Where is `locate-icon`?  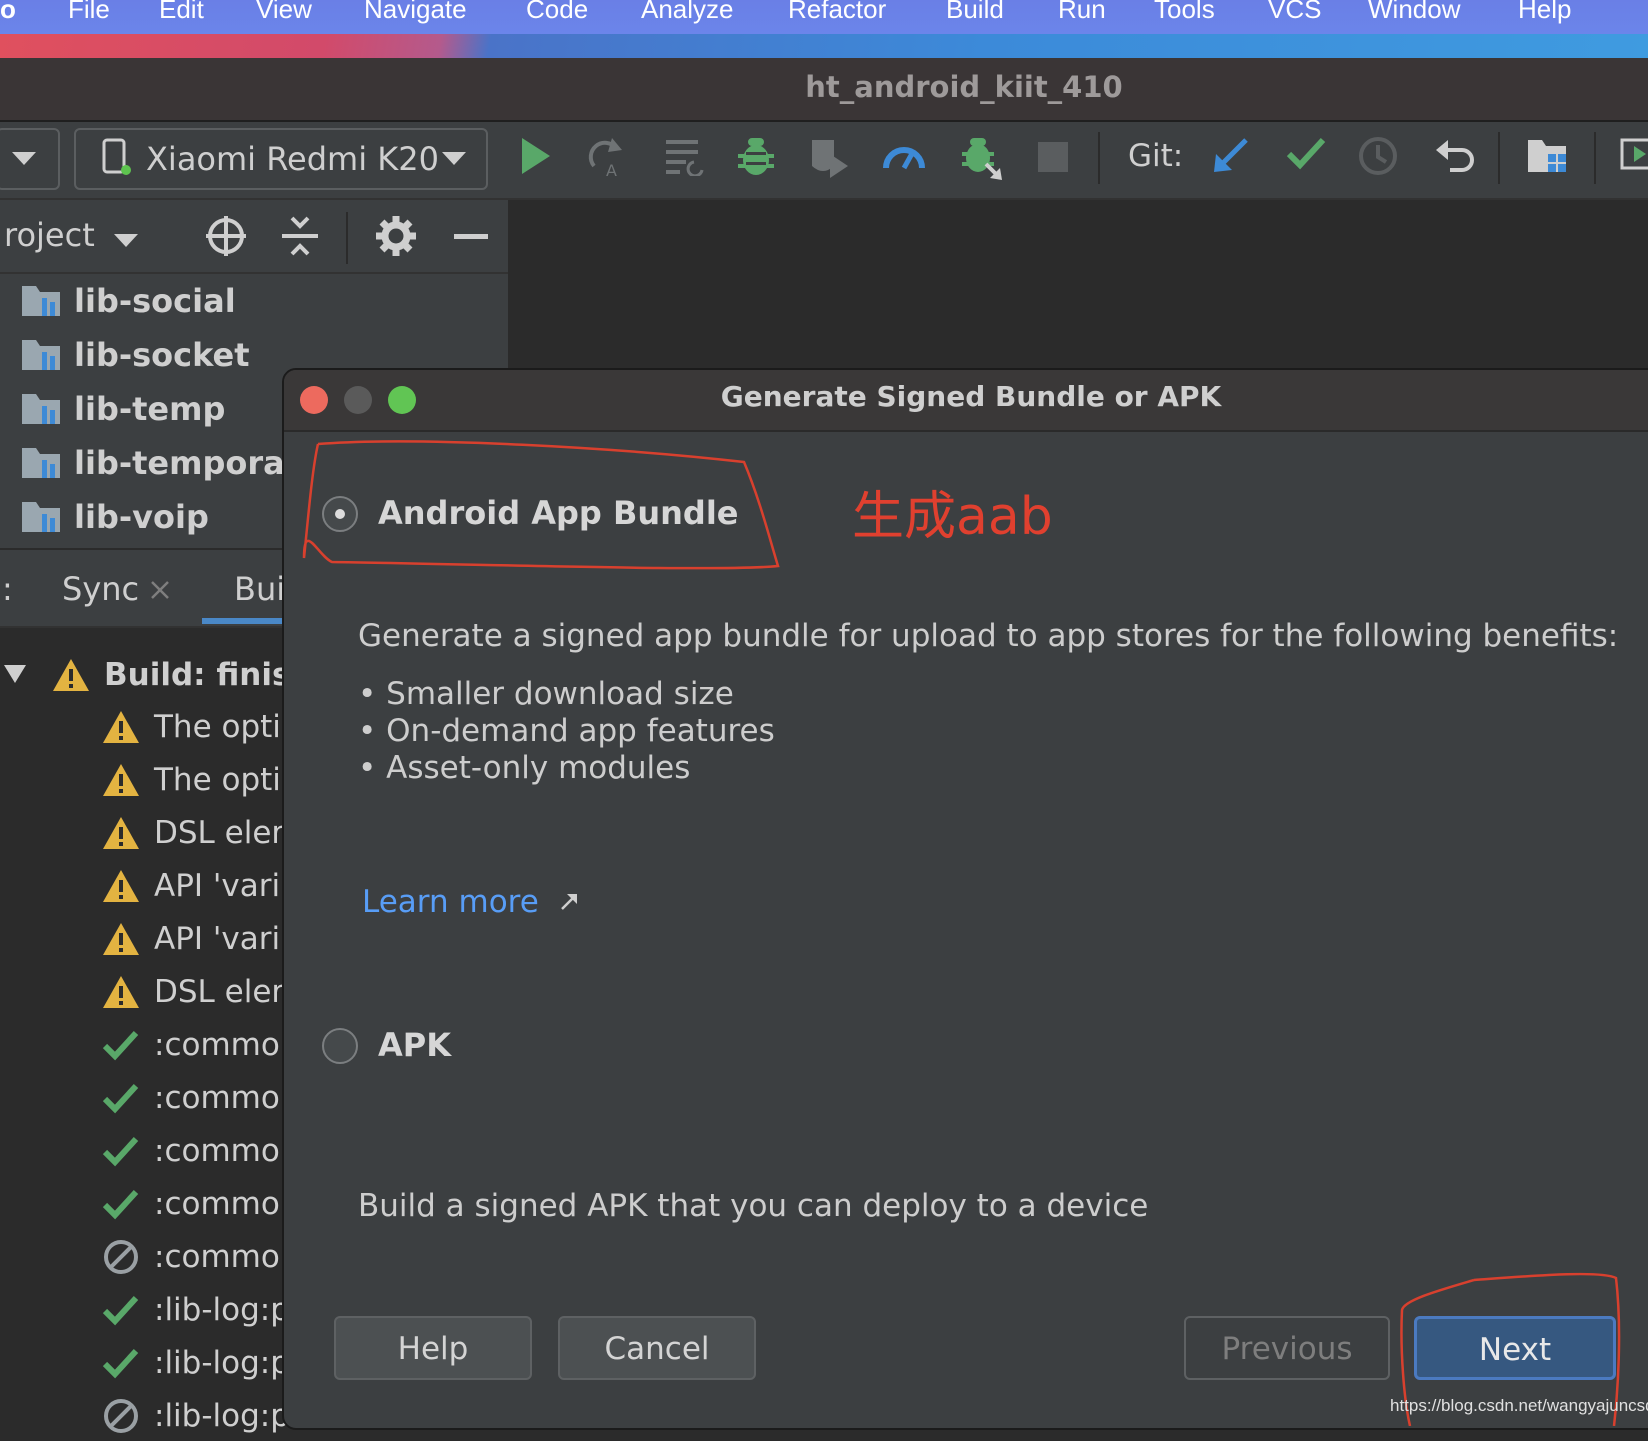 locate-icon is located at coordinates (226, 236).